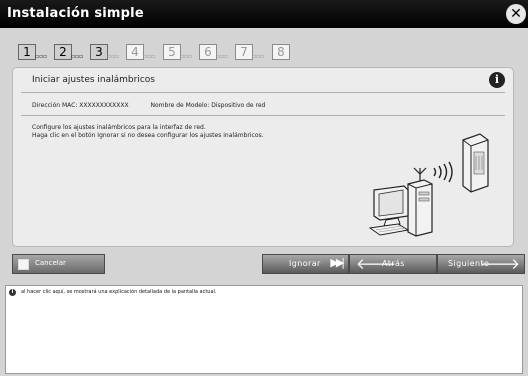 This screenshot has width=528, height=376. I want to click on step-7: 7, so click(244, 52).